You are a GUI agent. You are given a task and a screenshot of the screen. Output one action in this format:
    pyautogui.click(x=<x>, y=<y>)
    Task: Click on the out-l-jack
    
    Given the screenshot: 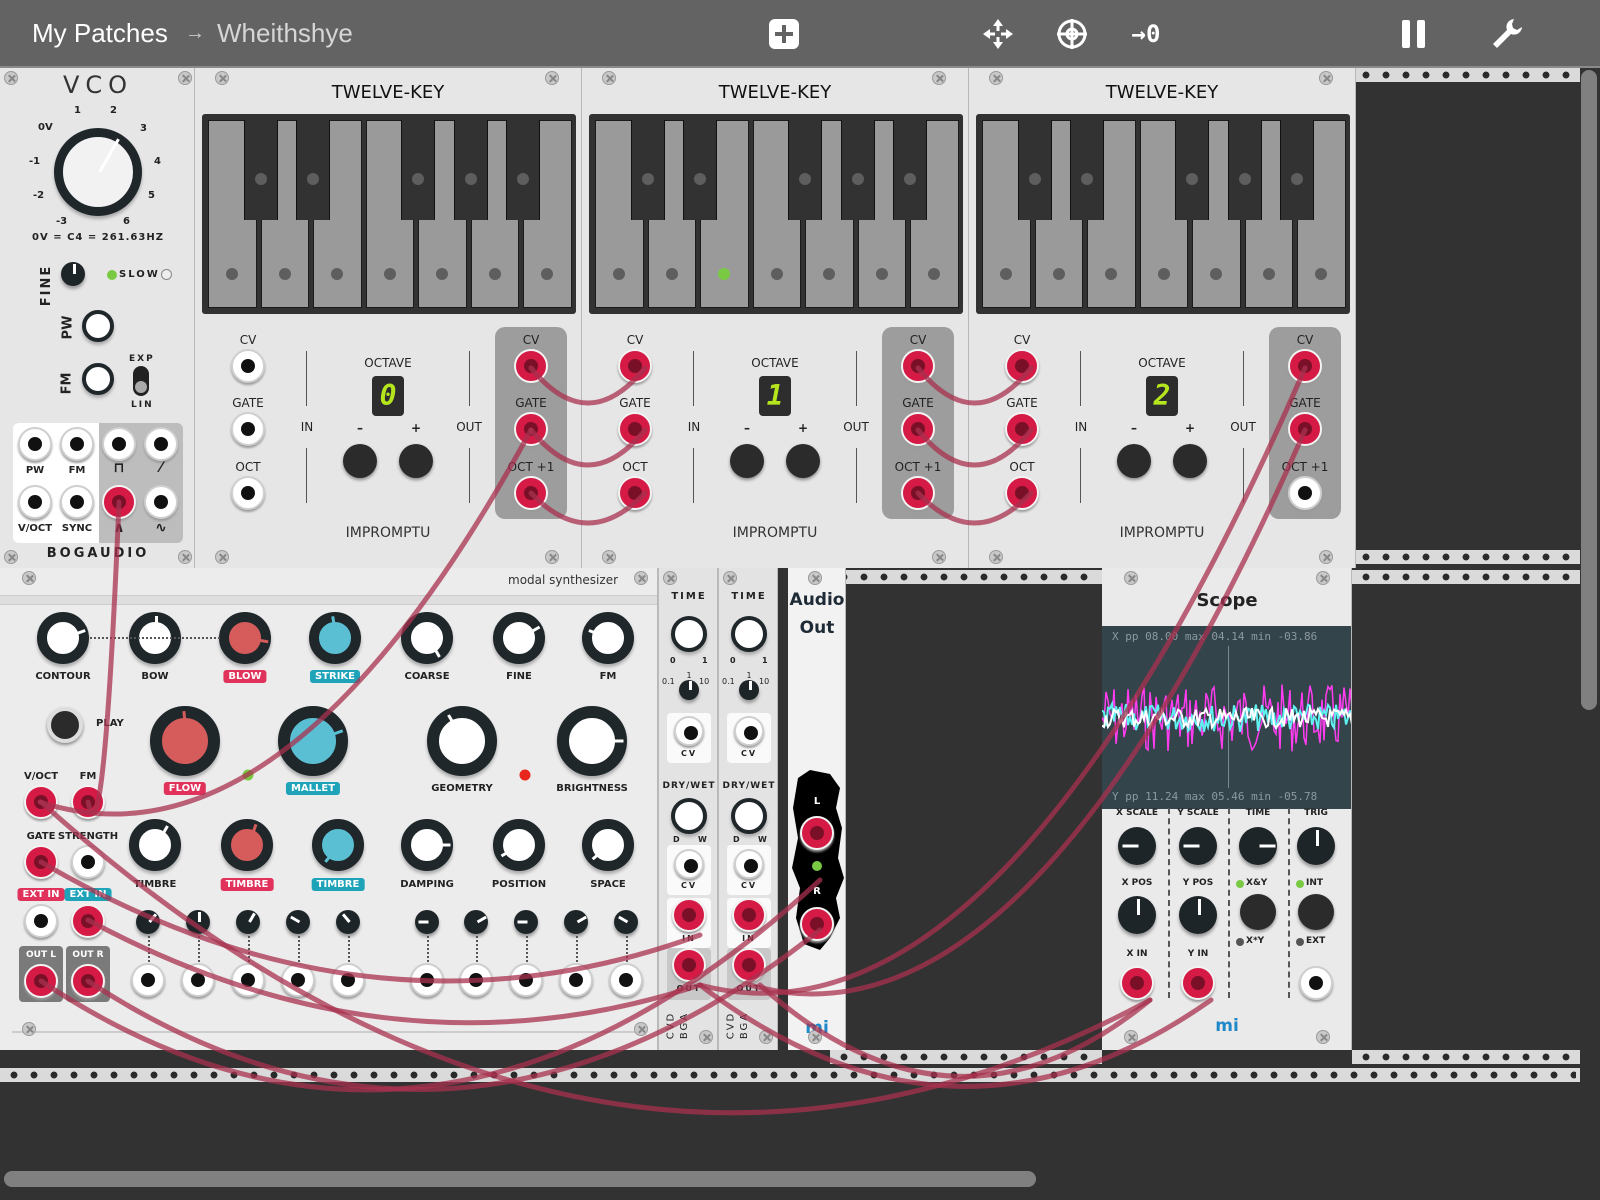 What is the action you would take?
    pyautogui.click(x=41, y=981)
    